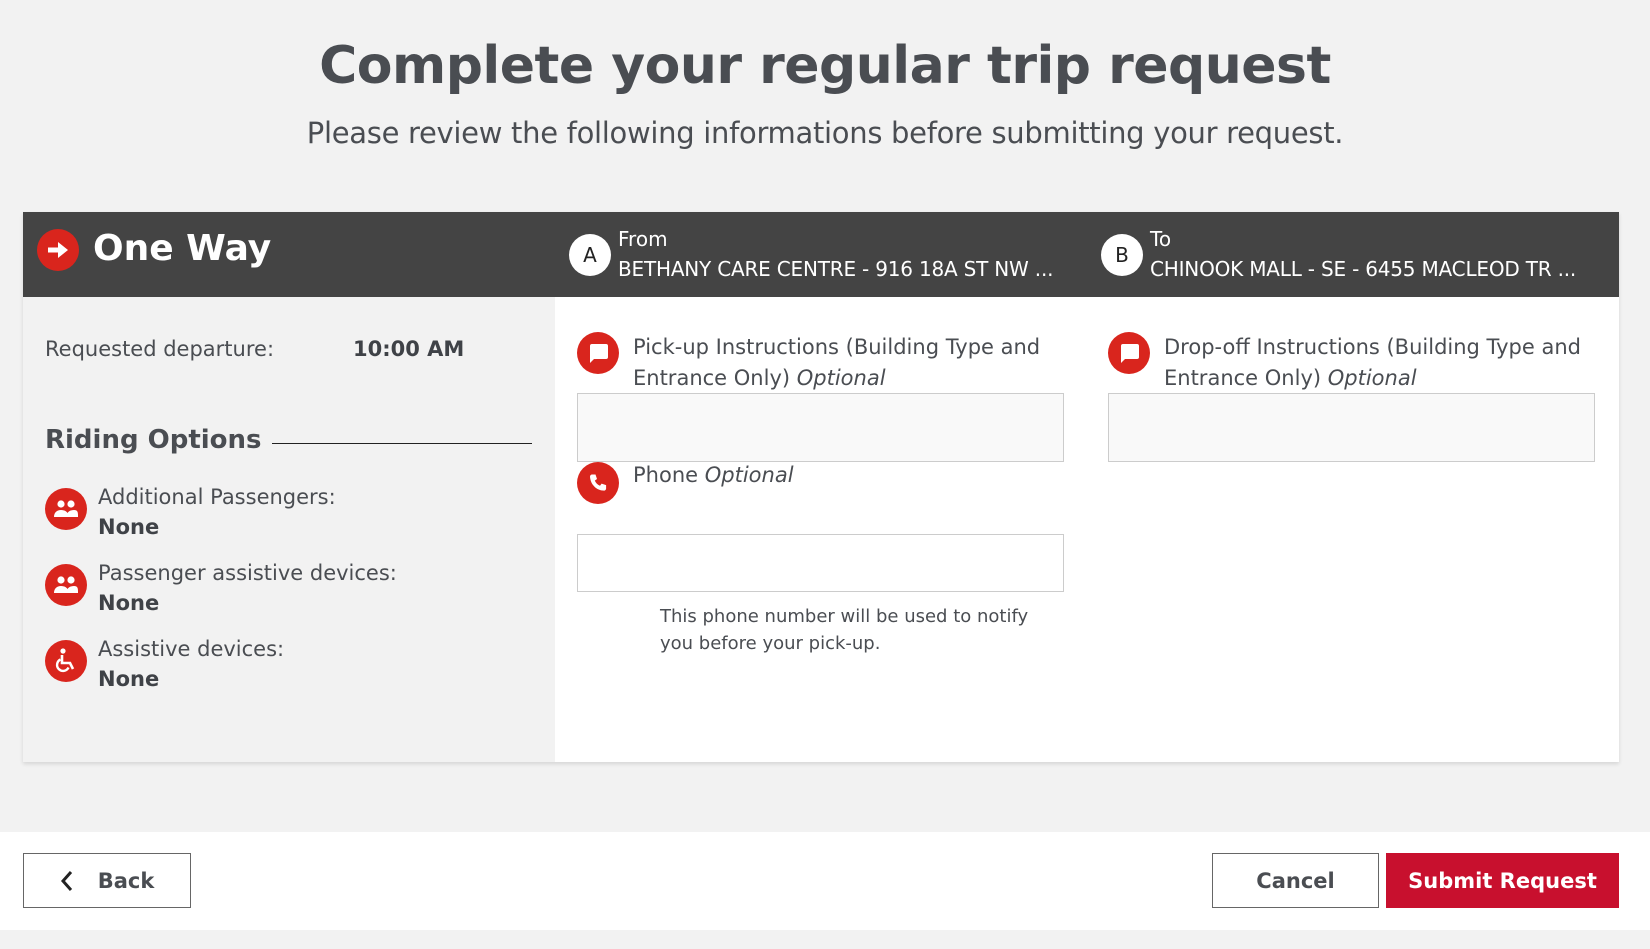  Describe the element at coordinates (820, 563) in the screenshot. I see `phone-input` at that location.